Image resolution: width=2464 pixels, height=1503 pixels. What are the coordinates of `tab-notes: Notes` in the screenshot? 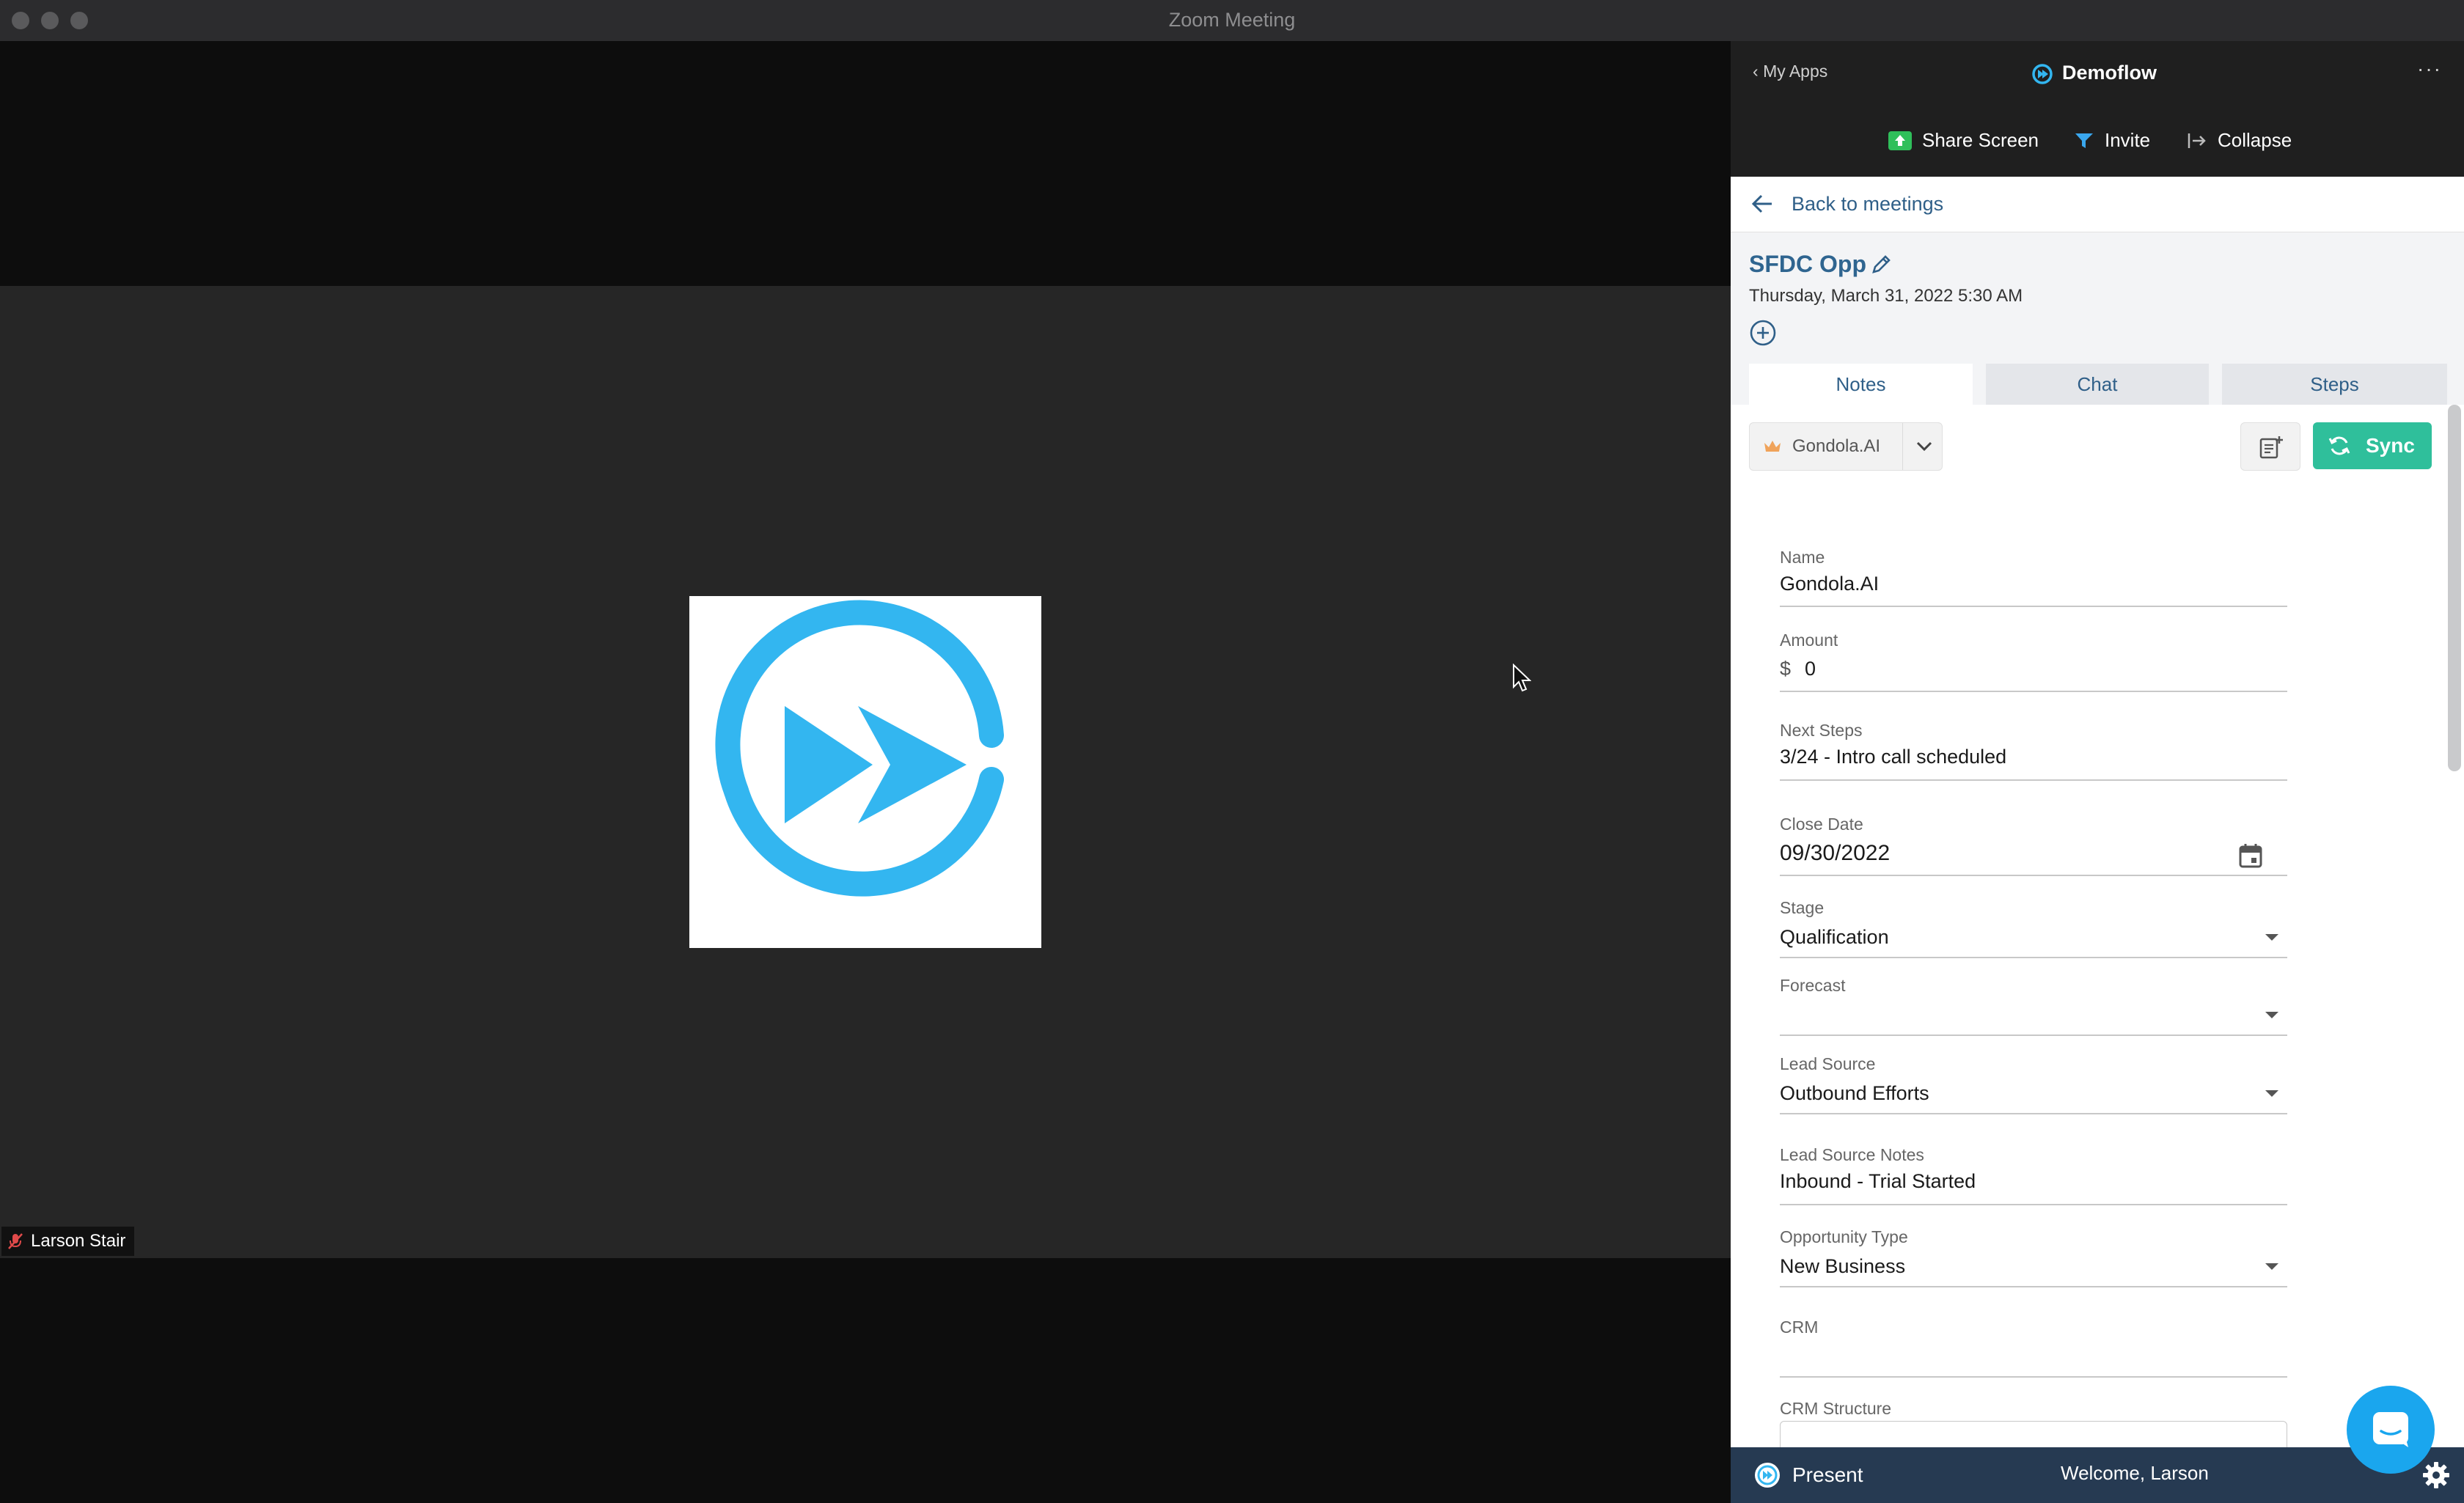 It's located at (1861, 384).